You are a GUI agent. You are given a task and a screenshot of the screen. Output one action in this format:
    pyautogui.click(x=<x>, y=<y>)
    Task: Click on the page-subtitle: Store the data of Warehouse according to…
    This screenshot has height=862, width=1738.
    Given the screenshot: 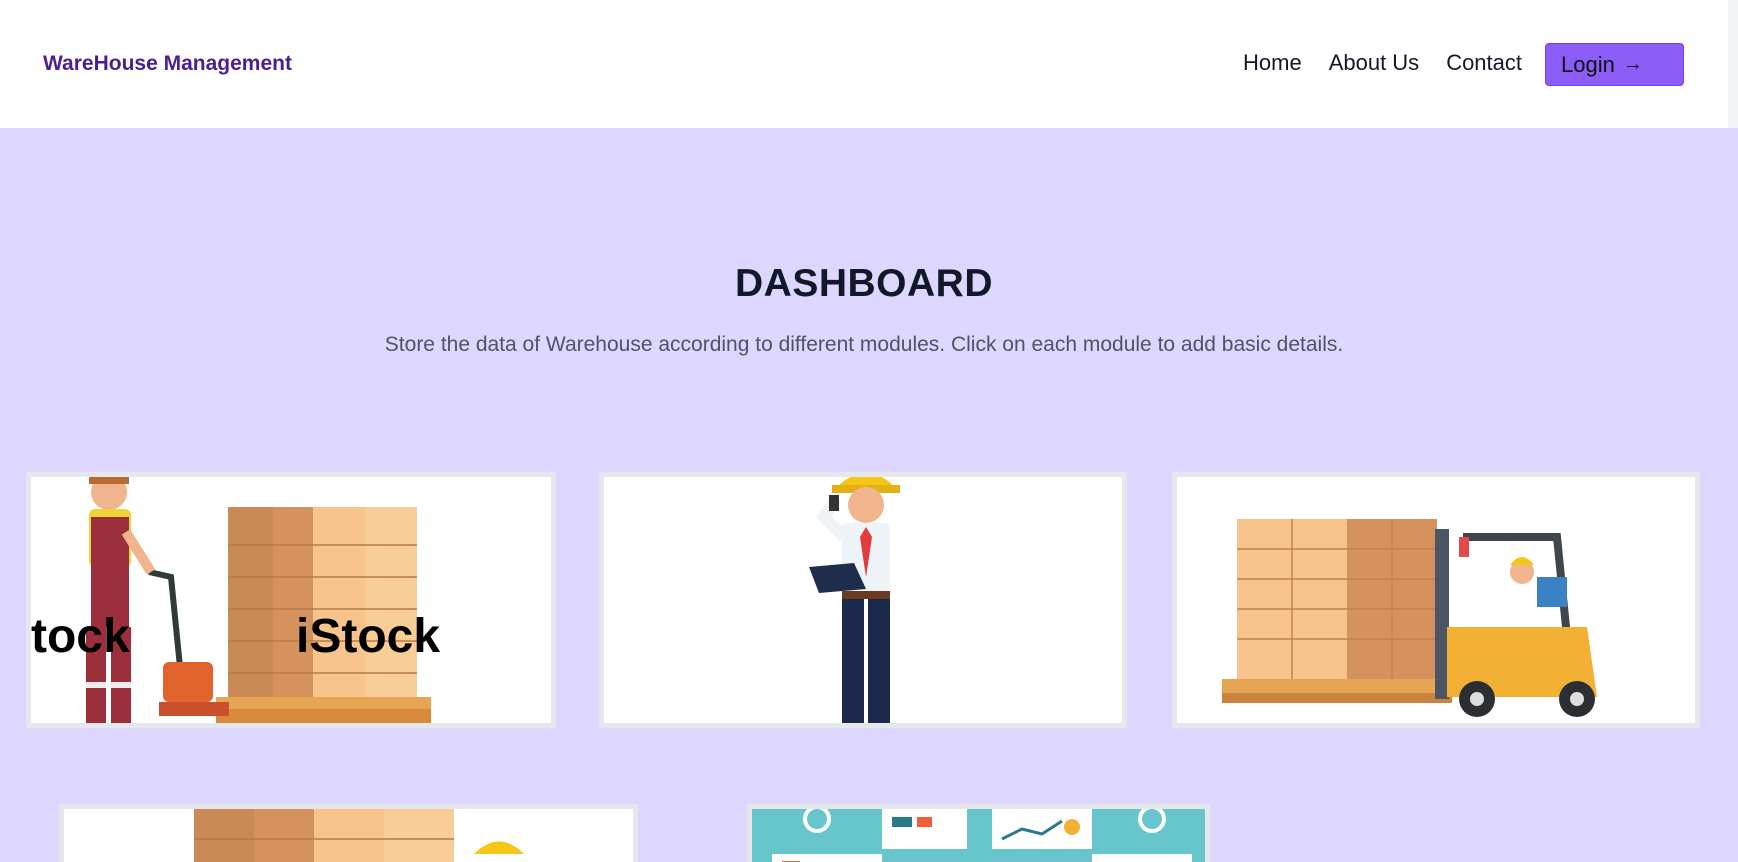 What is the action you would take?
    pyautogui.click(x=864, y=344)
    